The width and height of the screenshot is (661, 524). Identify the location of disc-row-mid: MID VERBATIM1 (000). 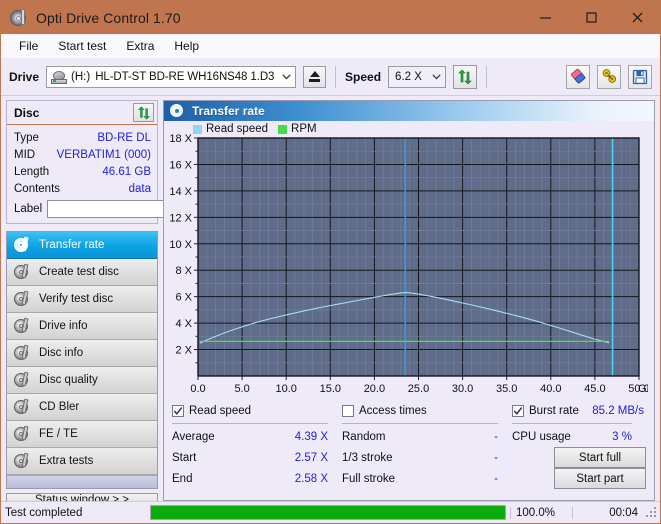
(82, 154).